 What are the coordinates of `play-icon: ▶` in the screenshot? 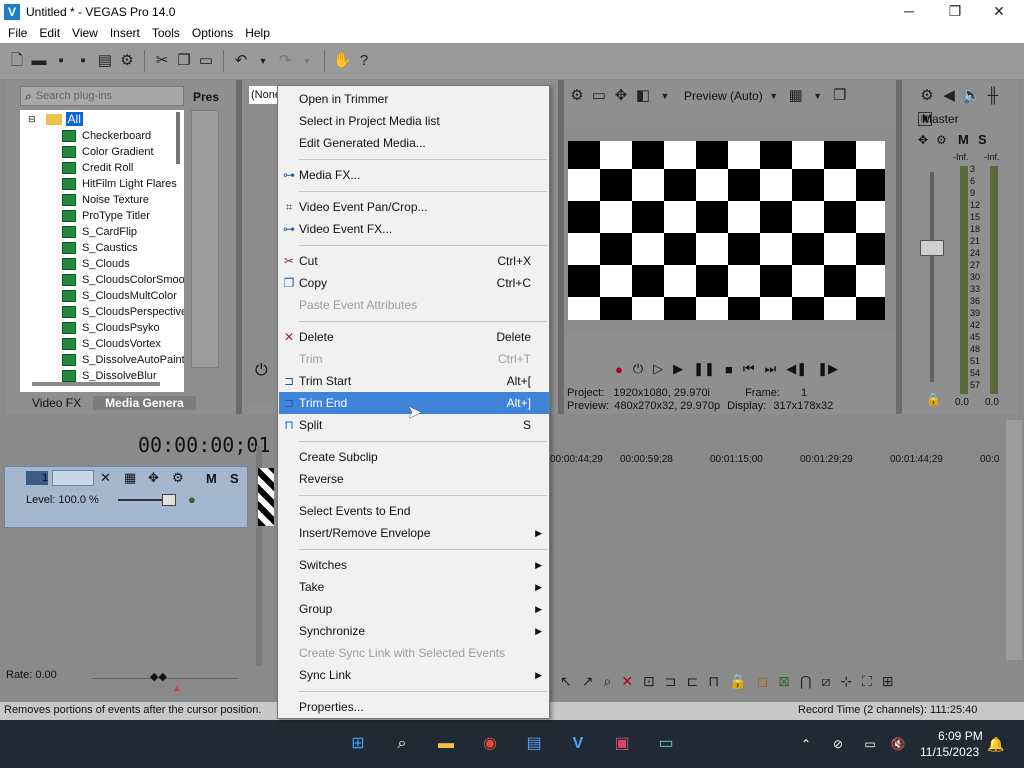 It's located at (678, 369).